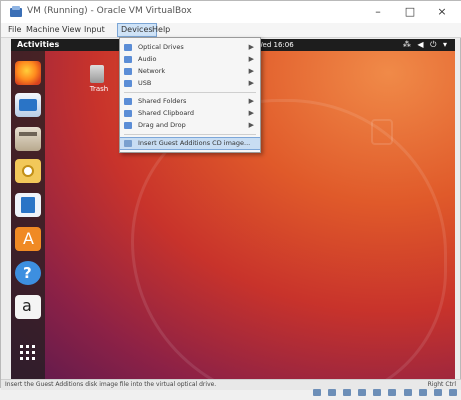  What do you see at coordinates (190, 59) in the screenshot?
I see `menu-item-audio: Audio ▶` at bounding box center [190, 59].